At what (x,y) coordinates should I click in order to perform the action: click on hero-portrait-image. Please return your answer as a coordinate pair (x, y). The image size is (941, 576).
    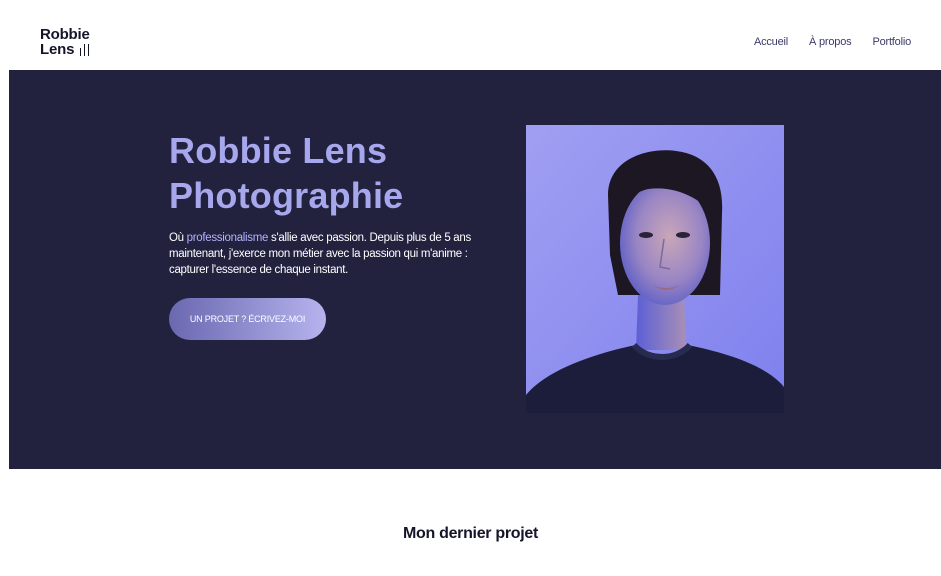
    Looking at the image, I should click on (655, 269).